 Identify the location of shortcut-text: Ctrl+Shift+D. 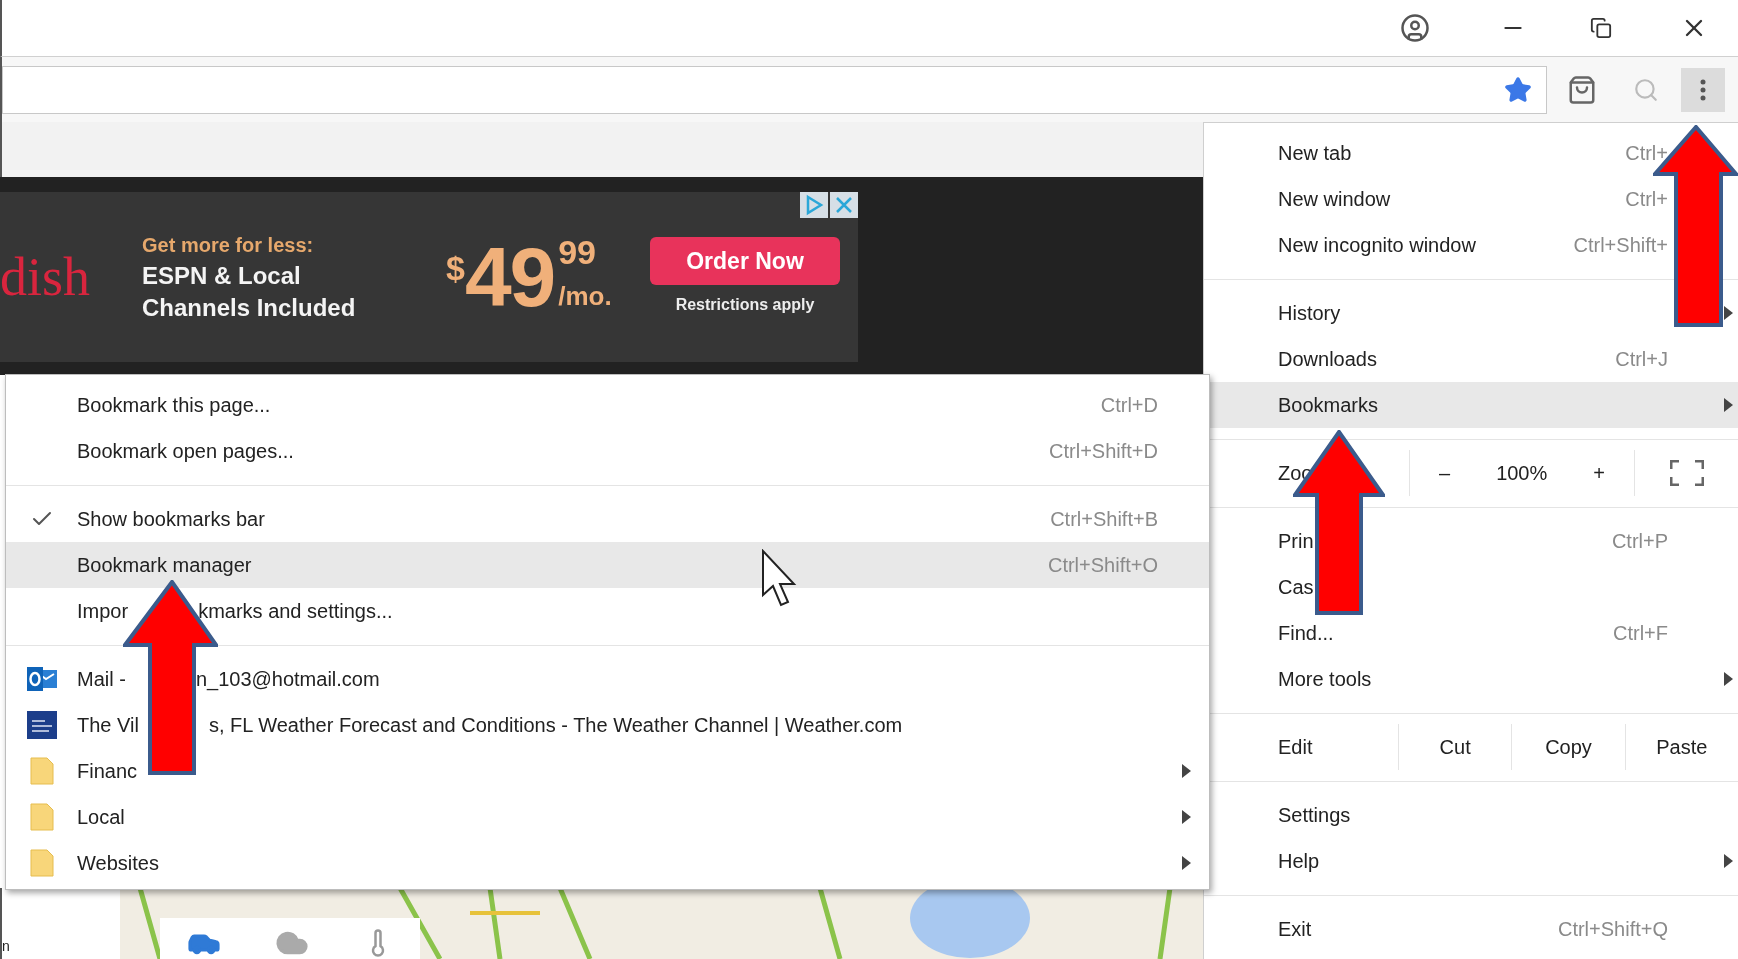
(1103, 451).